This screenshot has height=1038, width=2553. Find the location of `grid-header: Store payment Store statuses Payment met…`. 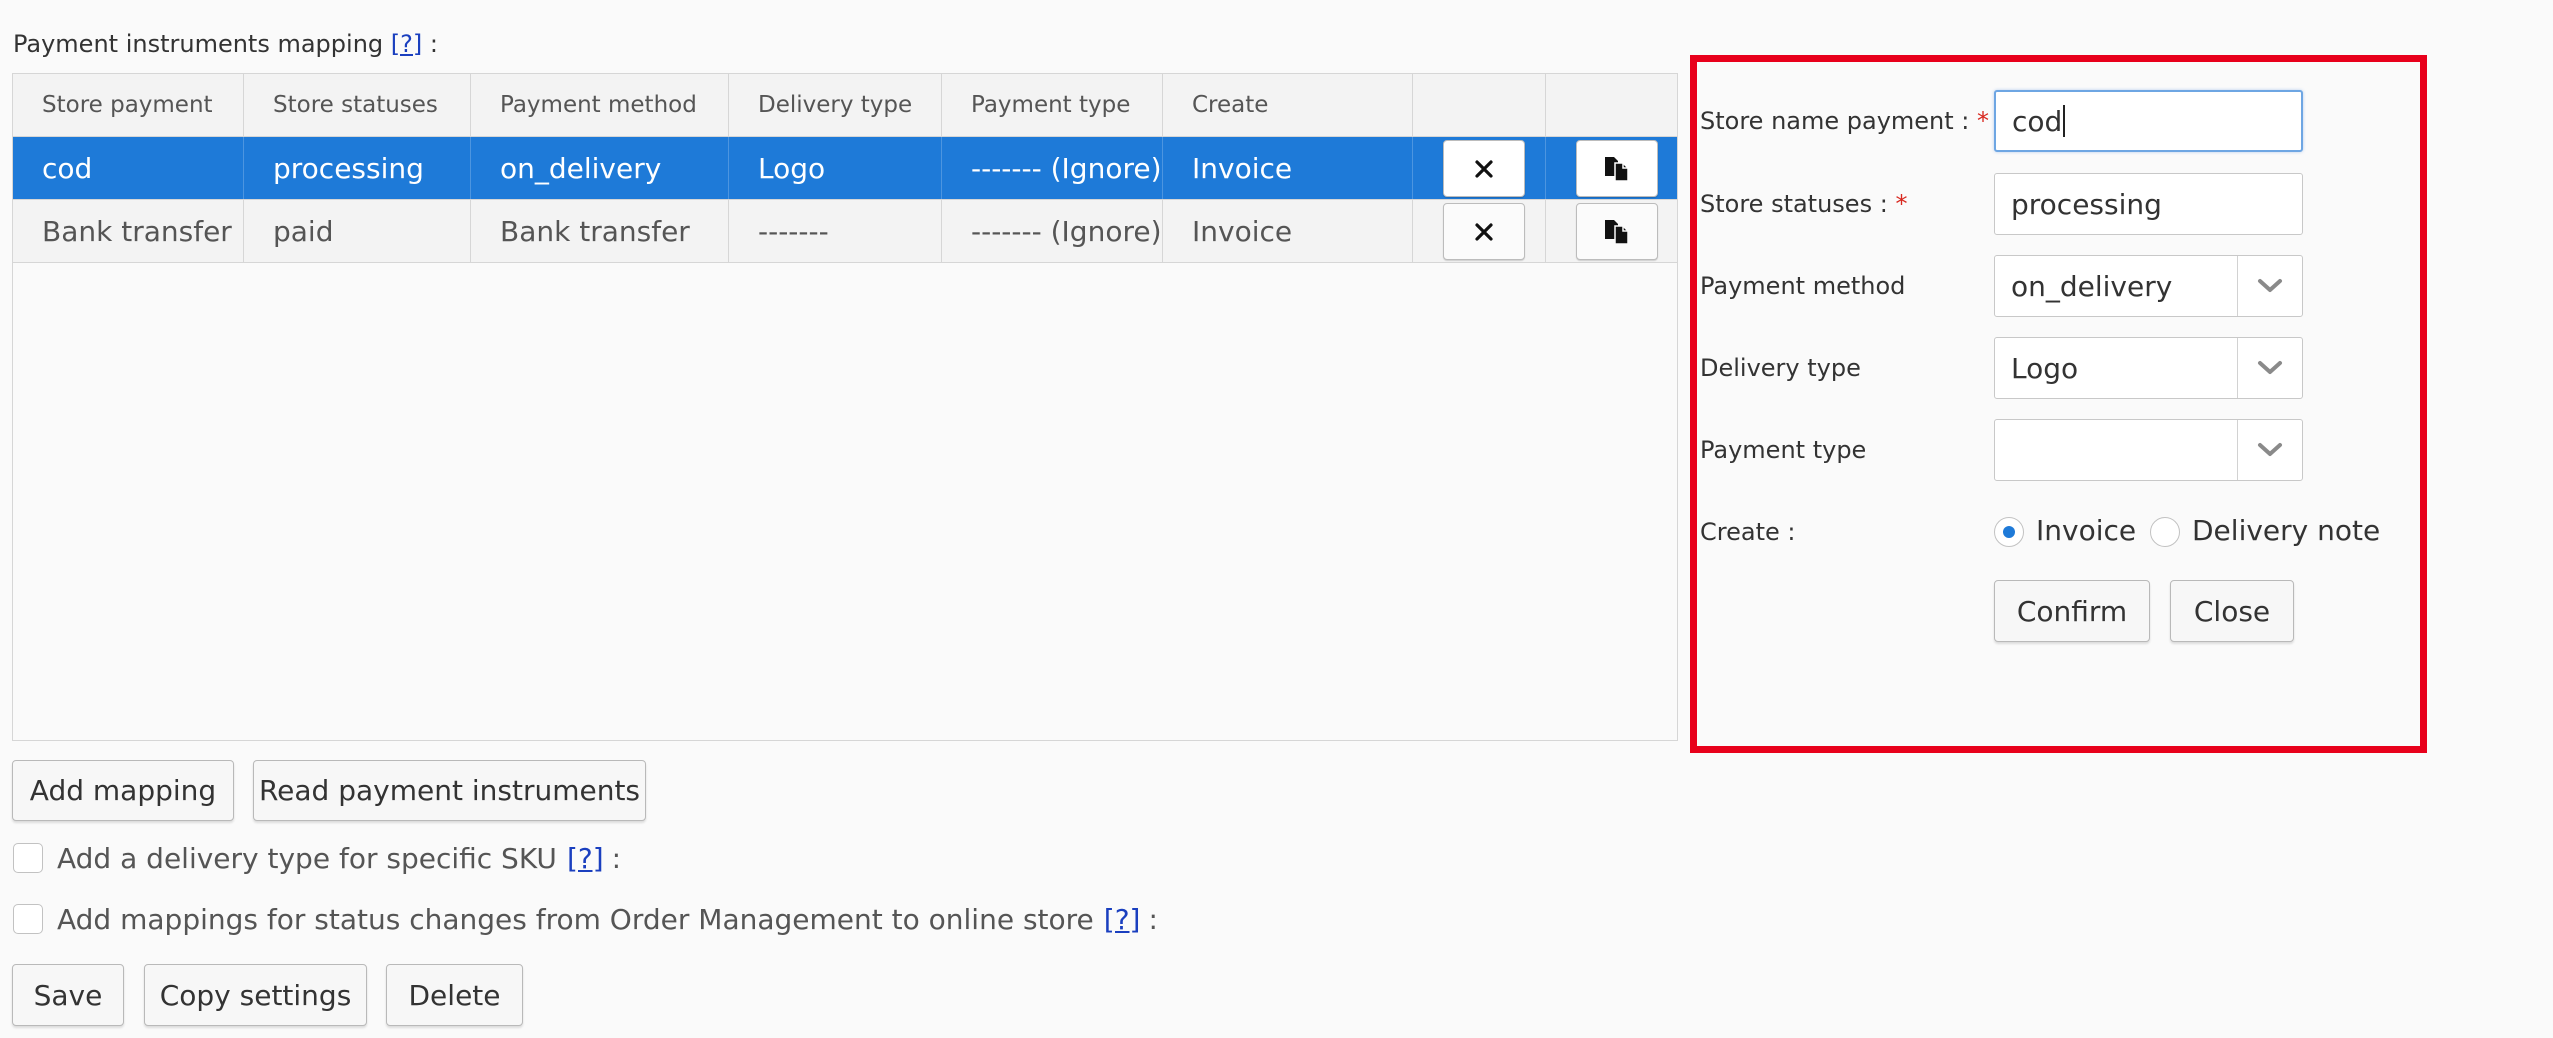

grid-header: Store payment Store statuses Payment met… is located at coordinates (845, 105).